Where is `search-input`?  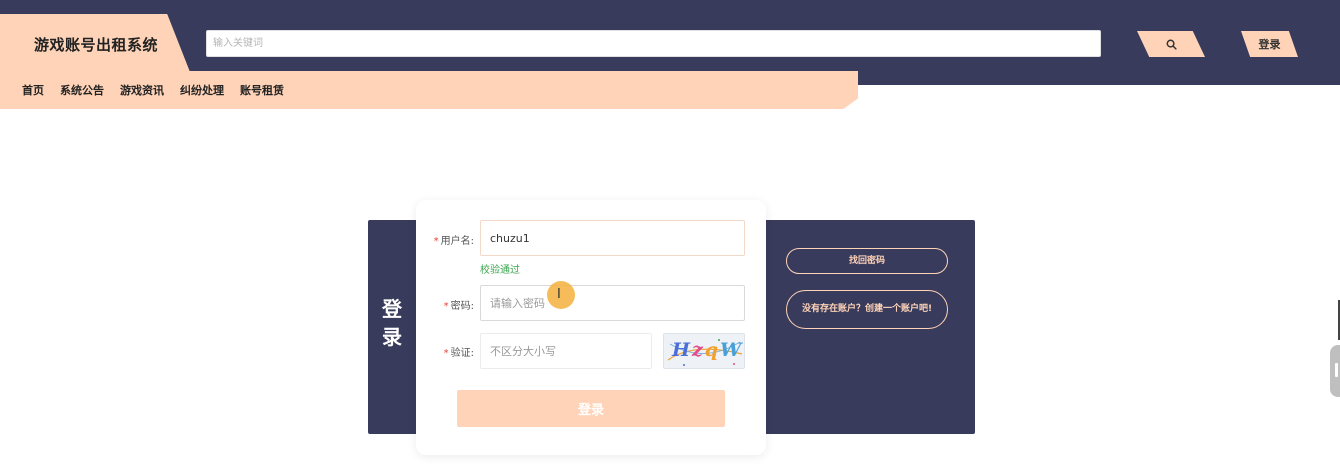
search-input is located at coordinates (653, 43).